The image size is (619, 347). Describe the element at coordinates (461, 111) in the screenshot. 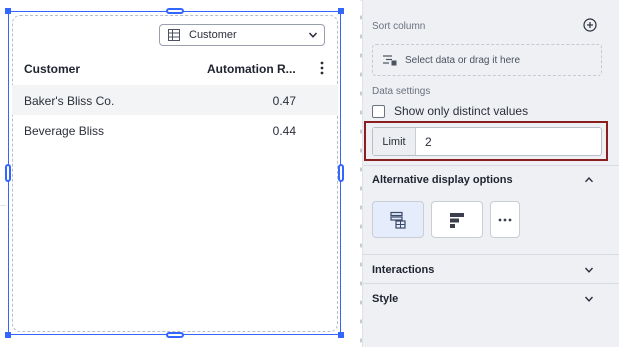

I see `distinct-values-label: Show only distinct values` at that location.